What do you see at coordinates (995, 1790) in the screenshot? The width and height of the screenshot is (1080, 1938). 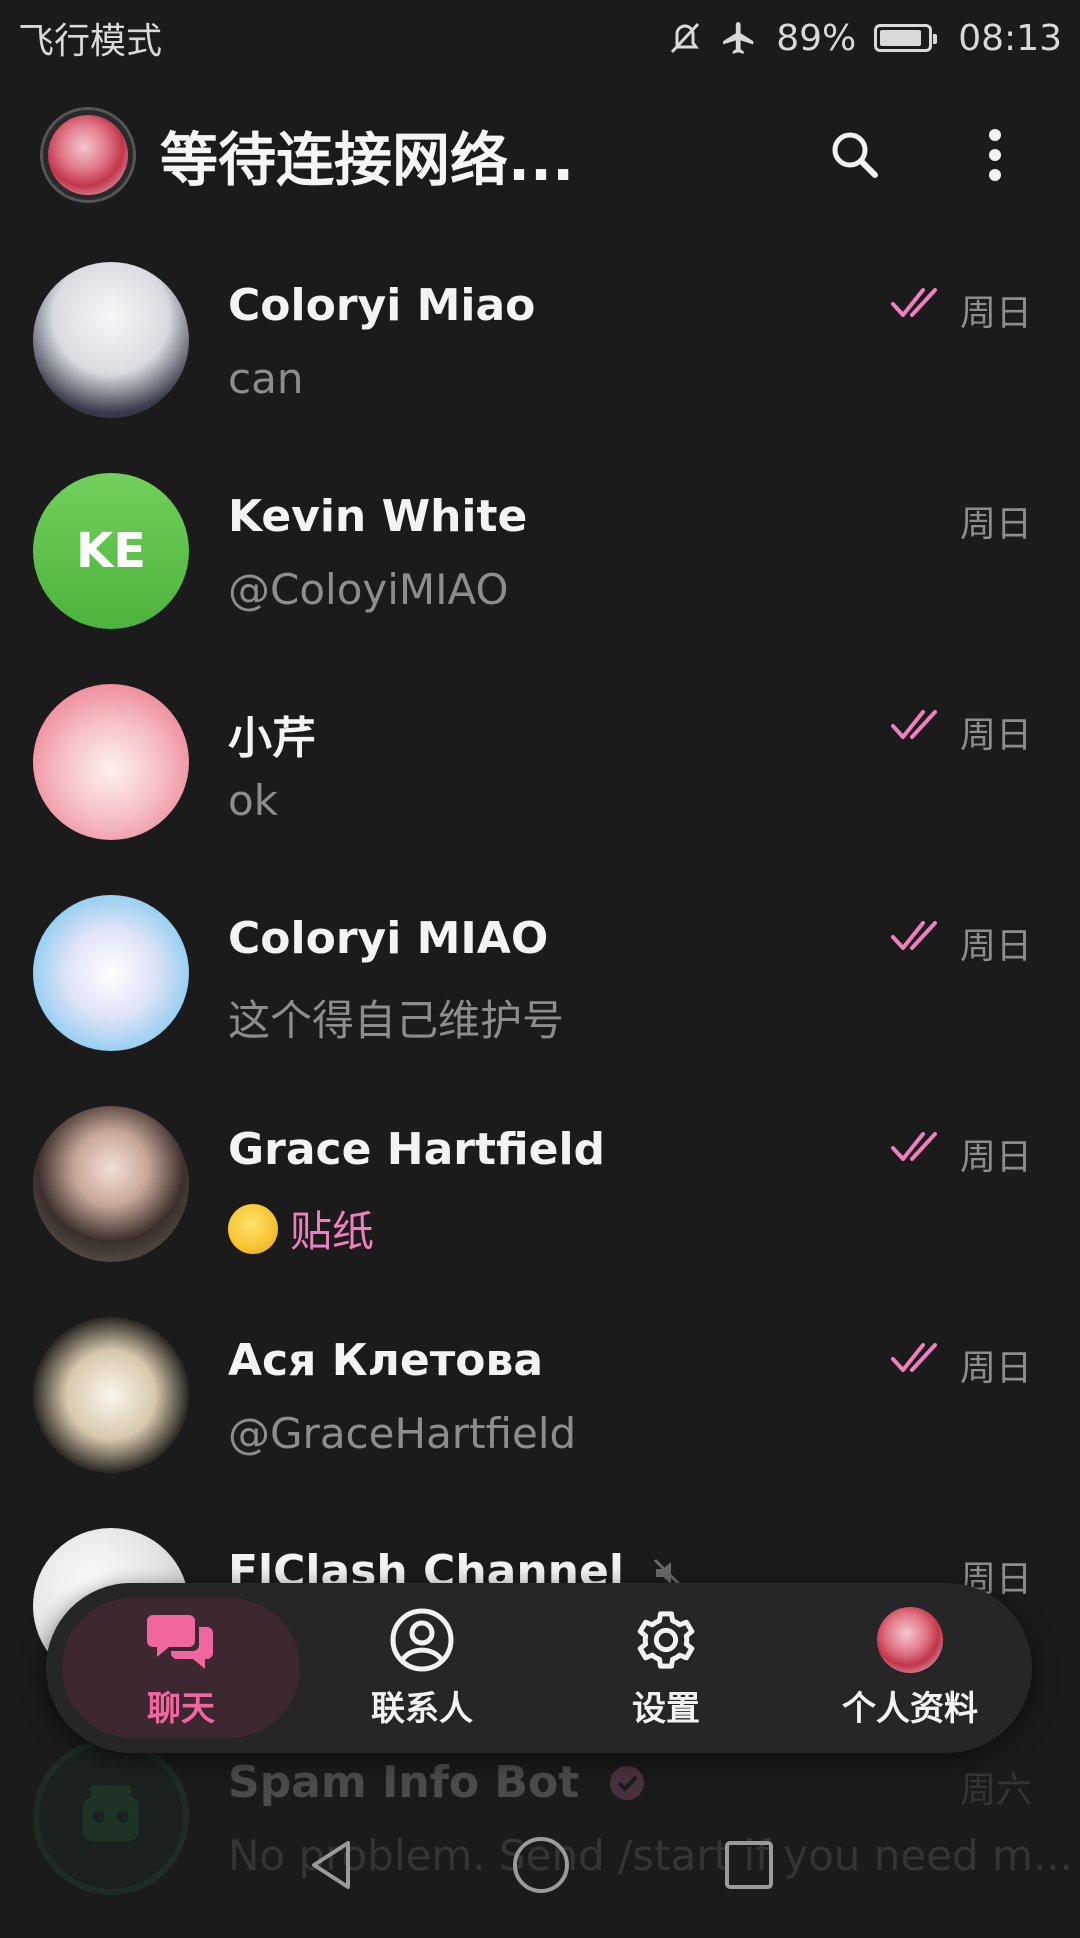 I see `chat-time: 周六` at bounding box center [995, 1790].